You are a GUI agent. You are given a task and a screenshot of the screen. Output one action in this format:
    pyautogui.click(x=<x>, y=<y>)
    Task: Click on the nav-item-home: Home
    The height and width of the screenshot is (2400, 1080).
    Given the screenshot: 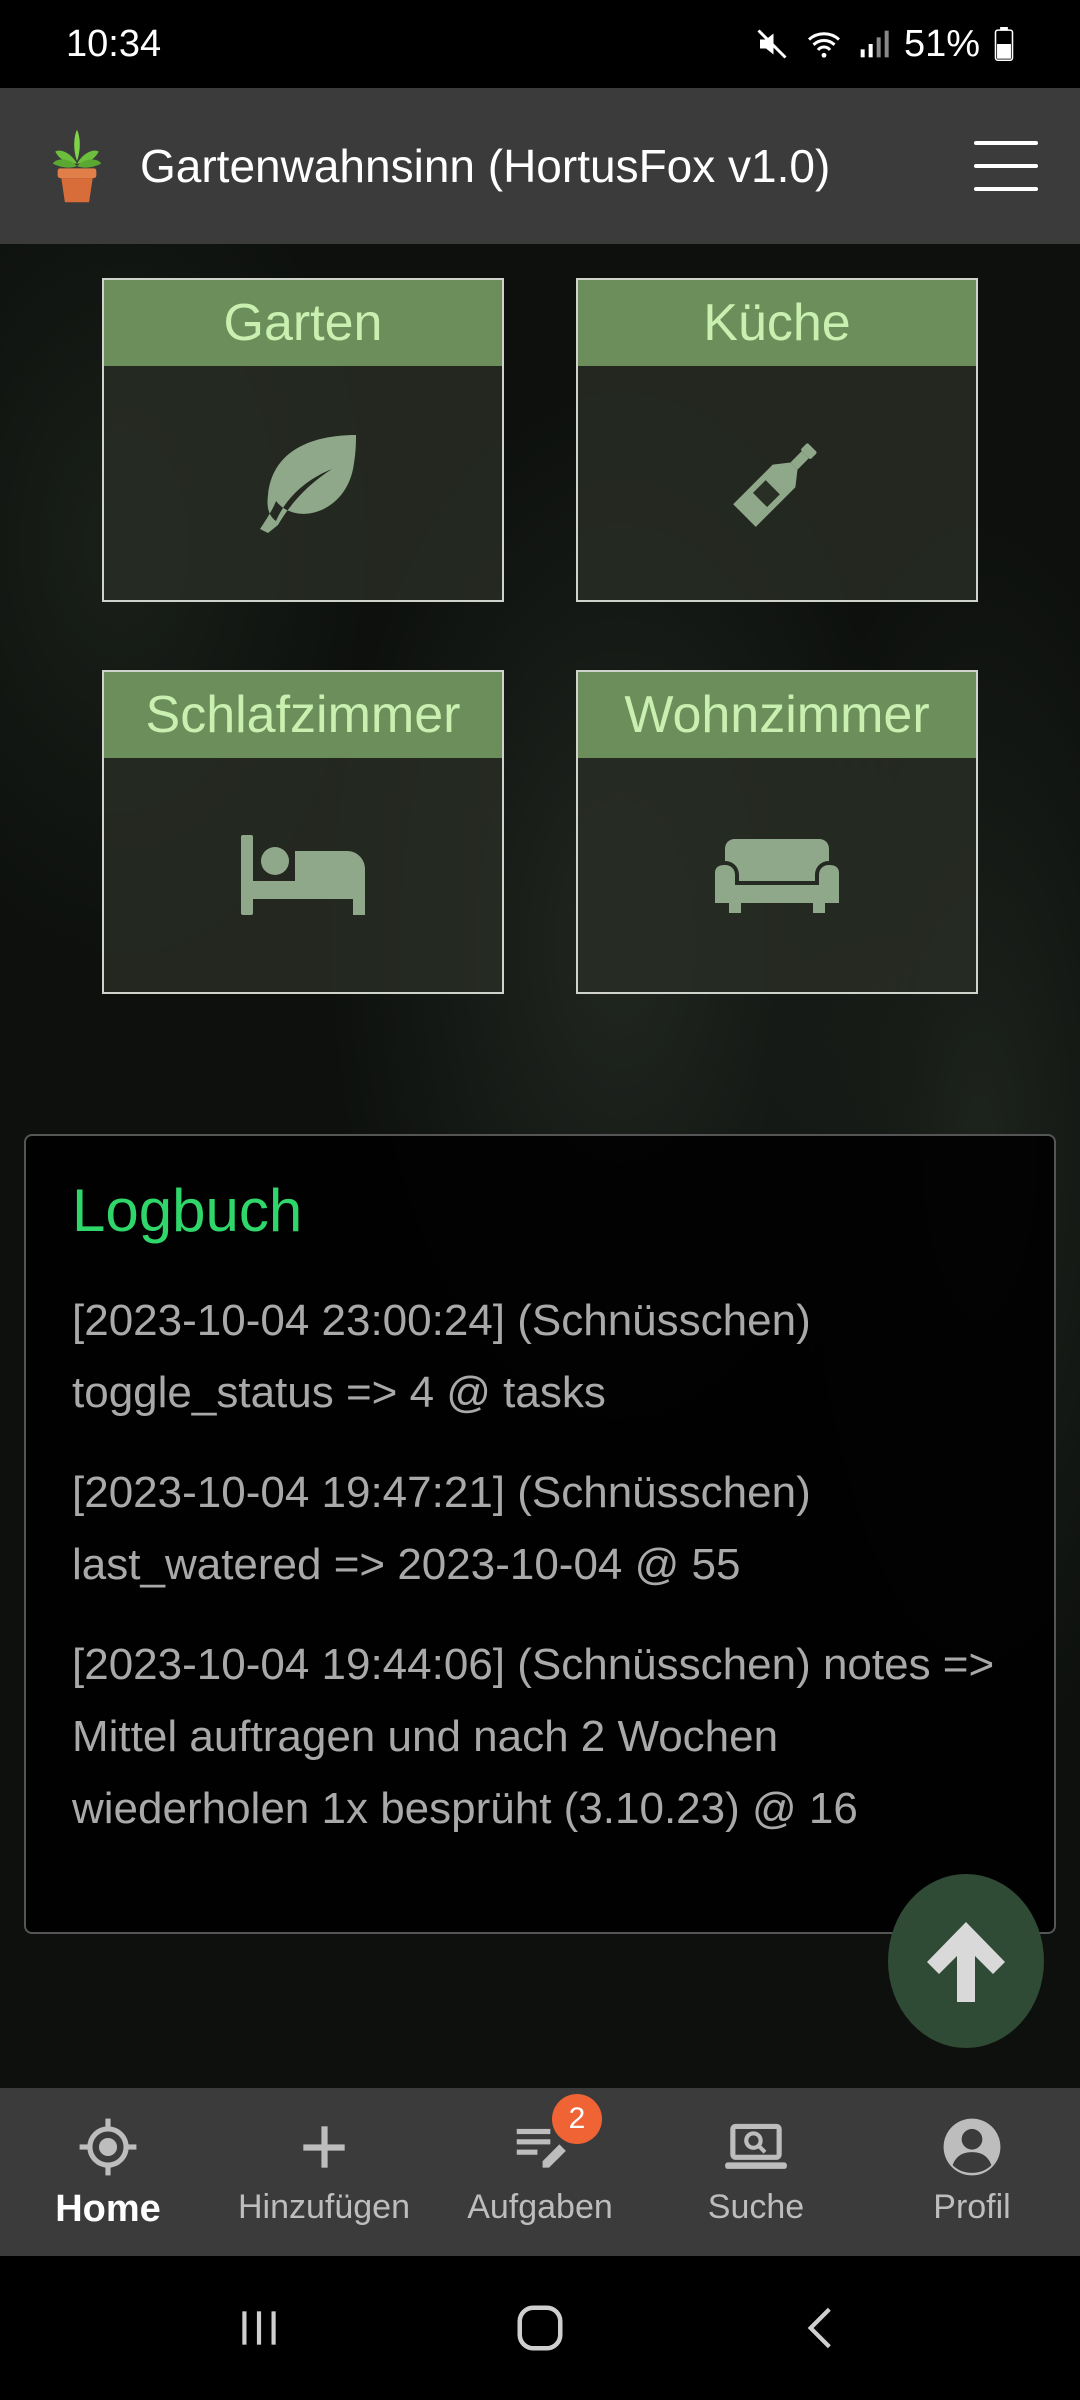 What is the action you would take?
    pyautogui.click(x=108, y=2172)
    